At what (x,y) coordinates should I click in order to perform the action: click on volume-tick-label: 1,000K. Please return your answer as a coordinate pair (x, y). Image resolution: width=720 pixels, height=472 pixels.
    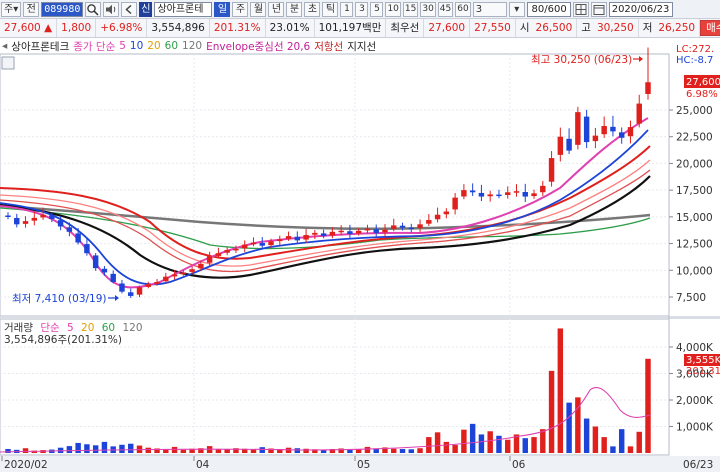
    Looking at the image, I should click on (695, 428).